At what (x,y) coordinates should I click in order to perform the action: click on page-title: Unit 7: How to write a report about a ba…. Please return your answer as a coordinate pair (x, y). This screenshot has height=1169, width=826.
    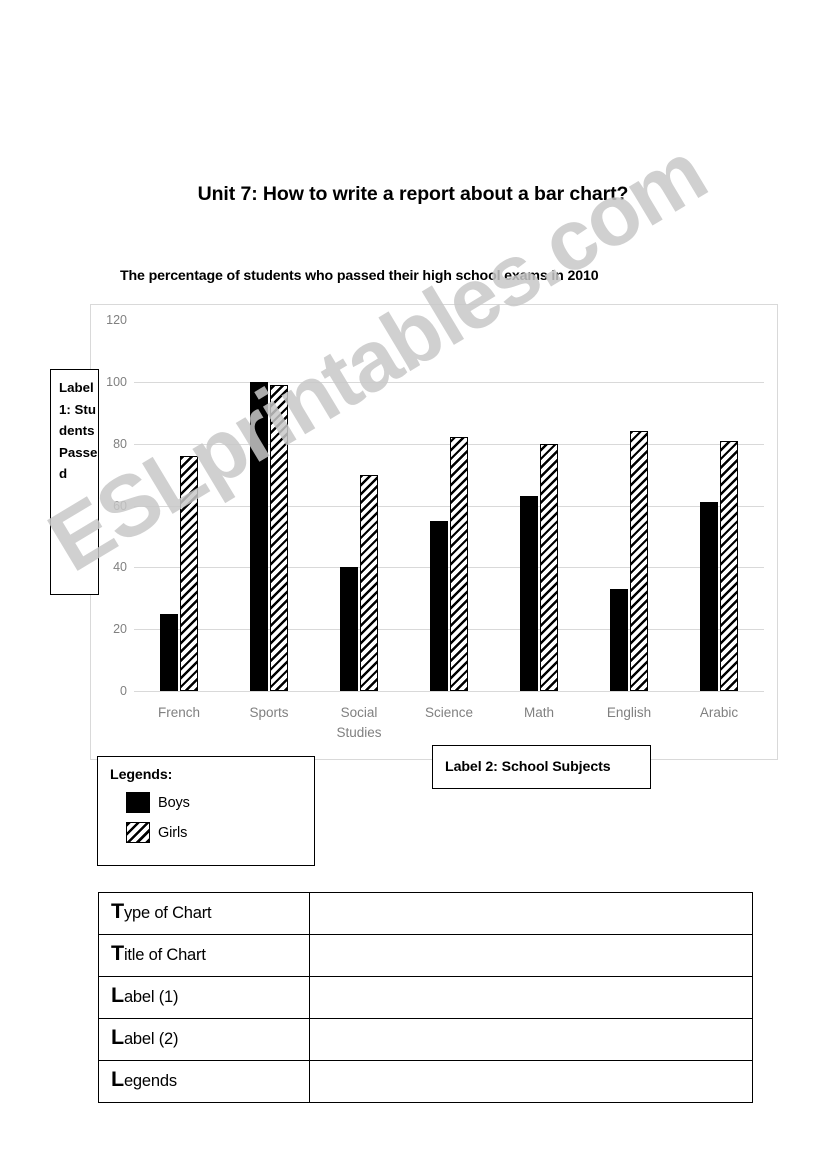
    Looking at the image, I should click on (413, 194).